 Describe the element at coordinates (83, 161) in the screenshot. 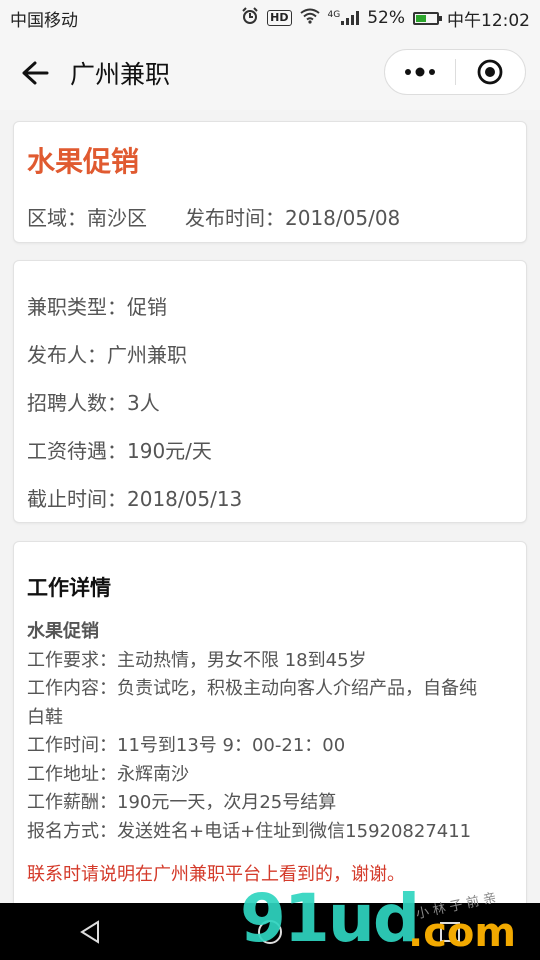

I see `job-title: 水果促销` at that location.